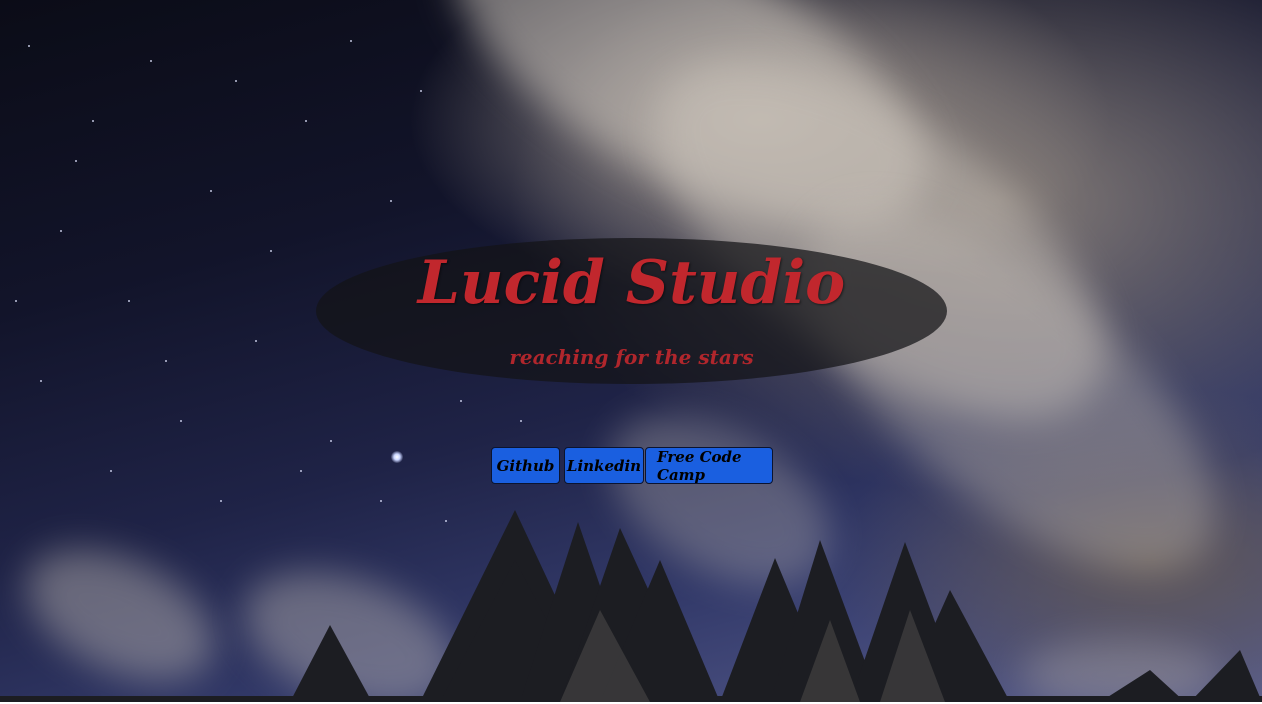  Describe the element at coordinates (631, 357) in the screenshot. I see `tagline: reaching for the stars` at that location.